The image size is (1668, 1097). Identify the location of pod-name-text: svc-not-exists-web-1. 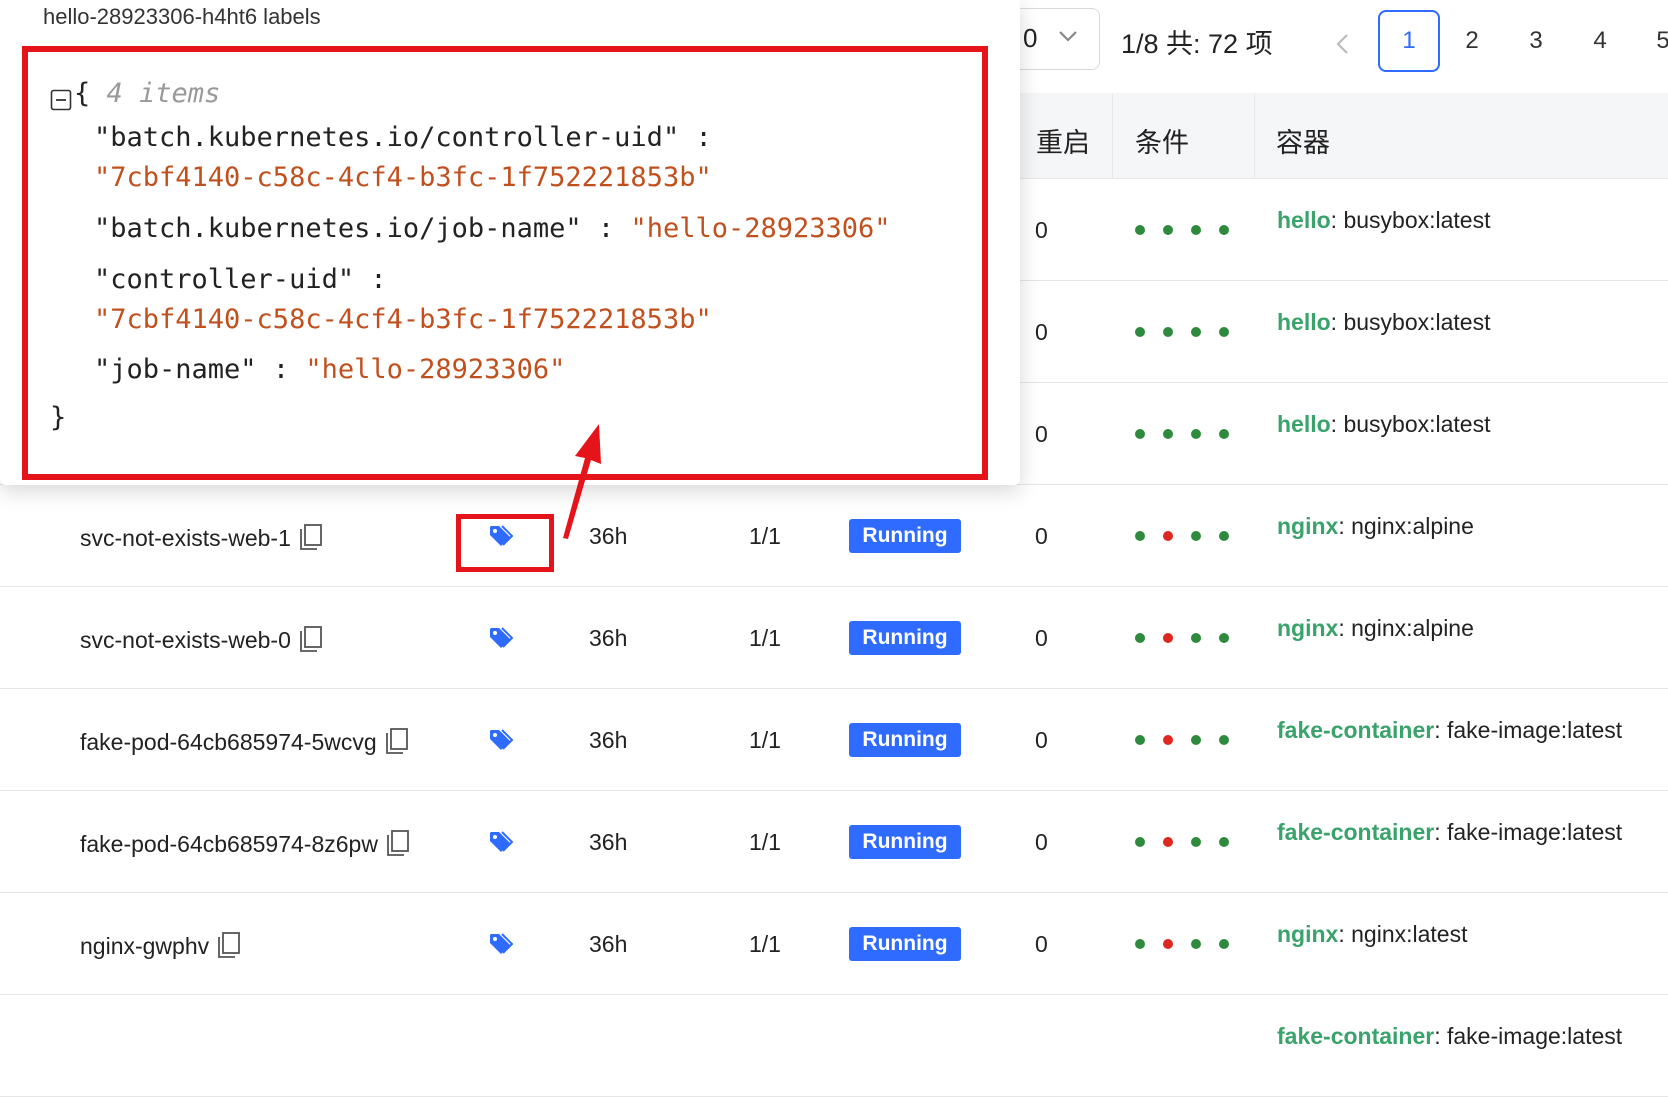
(185, 538).